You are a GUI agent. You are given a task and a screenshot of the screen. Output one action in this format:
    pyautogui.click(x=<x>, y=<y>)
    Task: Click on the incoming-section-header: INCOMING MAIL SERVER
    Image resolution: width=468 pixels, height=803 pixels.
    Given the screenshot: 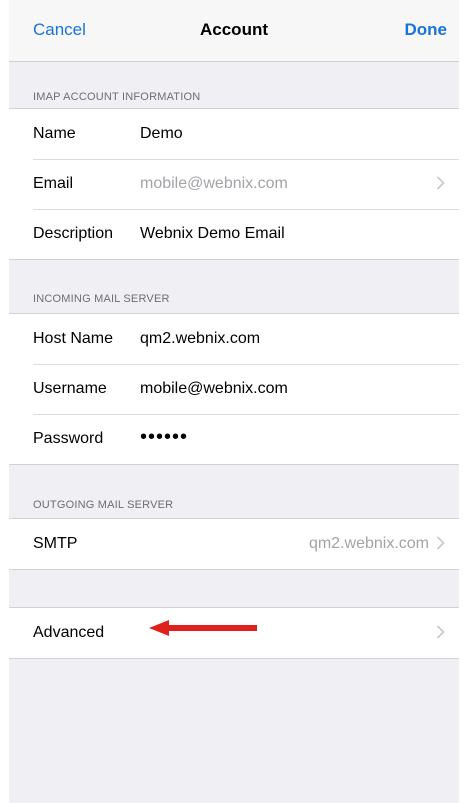 What is the action you would take?
    pyautogui.click(x=101, y=299)
    